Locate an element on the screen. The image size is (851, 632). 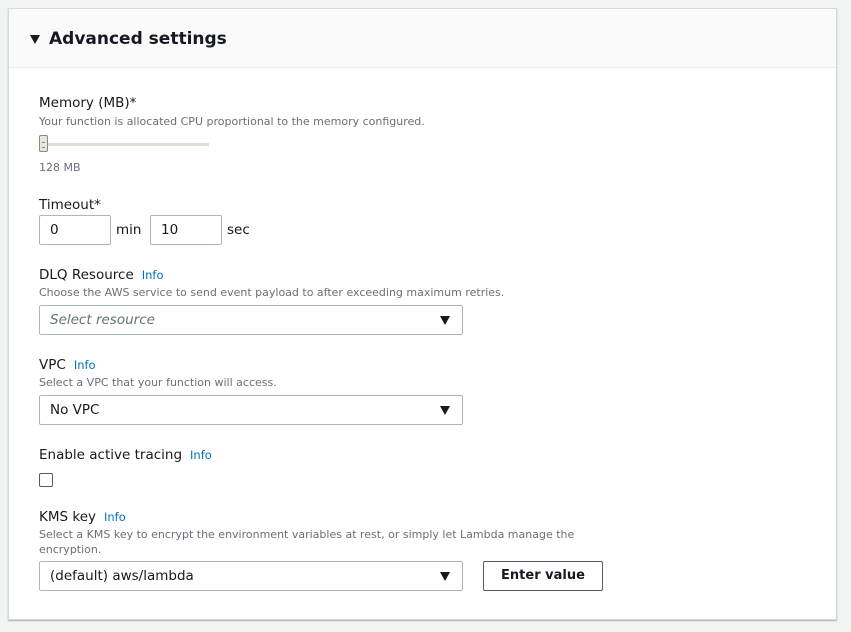
tracing-label: Enable active tracing is located at coordinates (111, 455).